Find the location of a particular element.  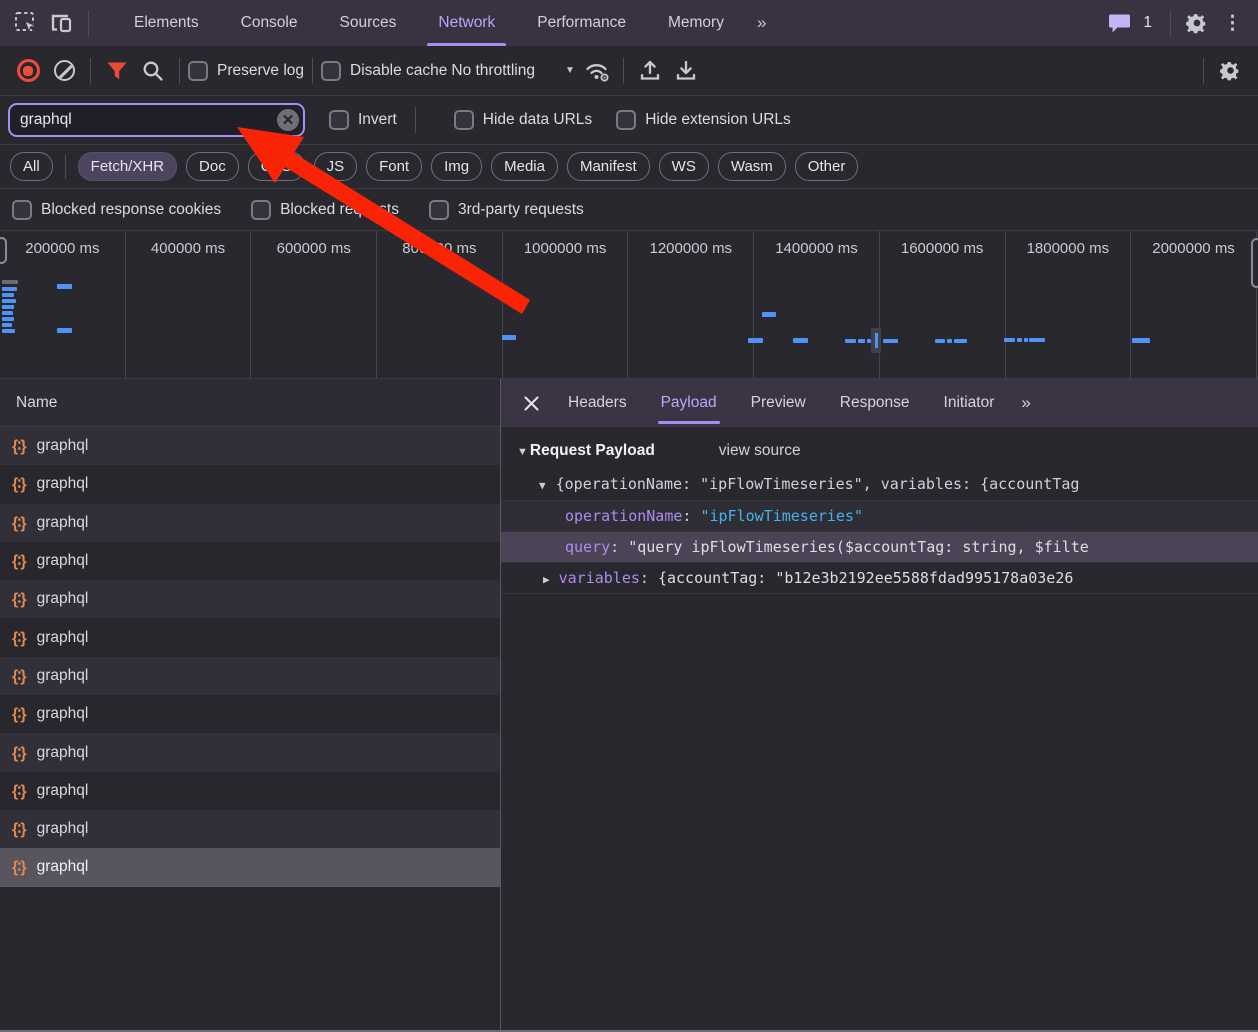

close-icon is located at coordinates (531, 403).